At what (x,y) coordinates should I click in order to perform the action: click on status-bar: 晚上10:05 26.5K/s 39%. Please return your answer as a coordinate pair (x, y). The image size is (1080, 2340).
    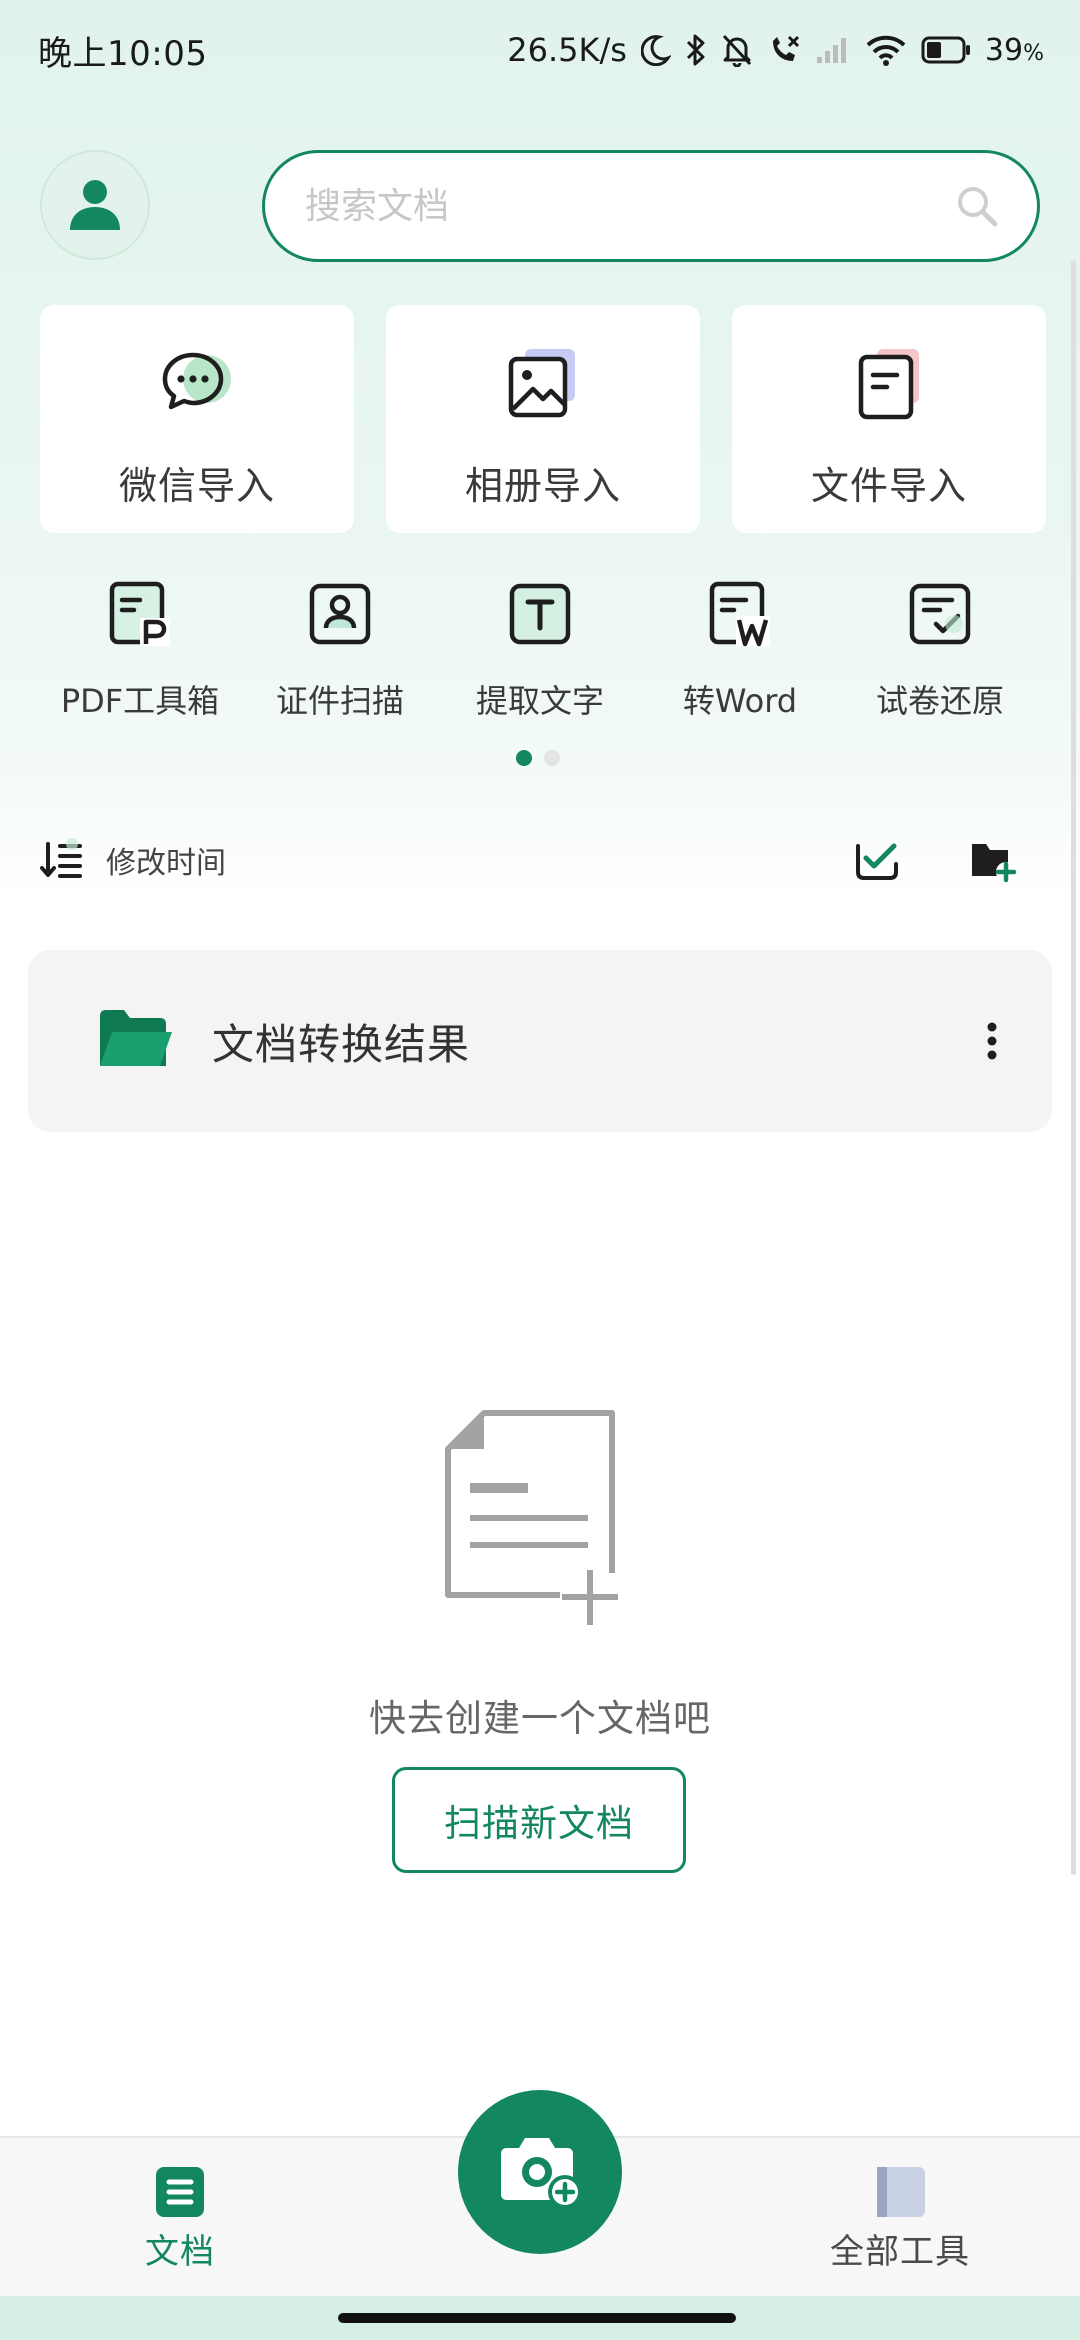
    Looking at the image, I should click on (540, 50).